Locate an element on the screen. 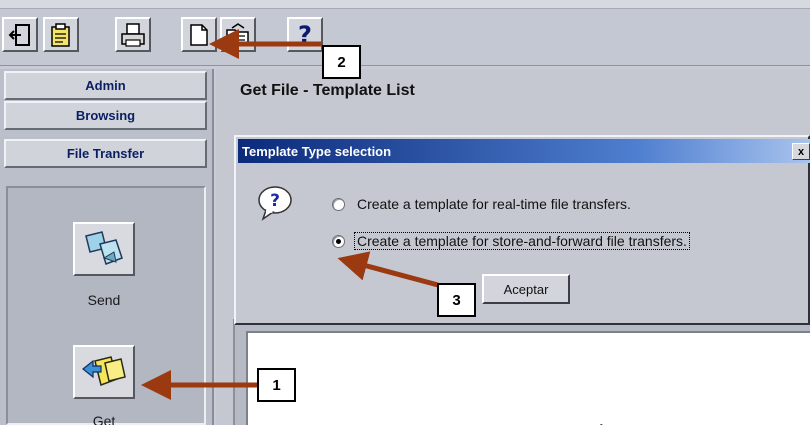  file-transfer-panel: Send Get is located at coordinates (106, 305).